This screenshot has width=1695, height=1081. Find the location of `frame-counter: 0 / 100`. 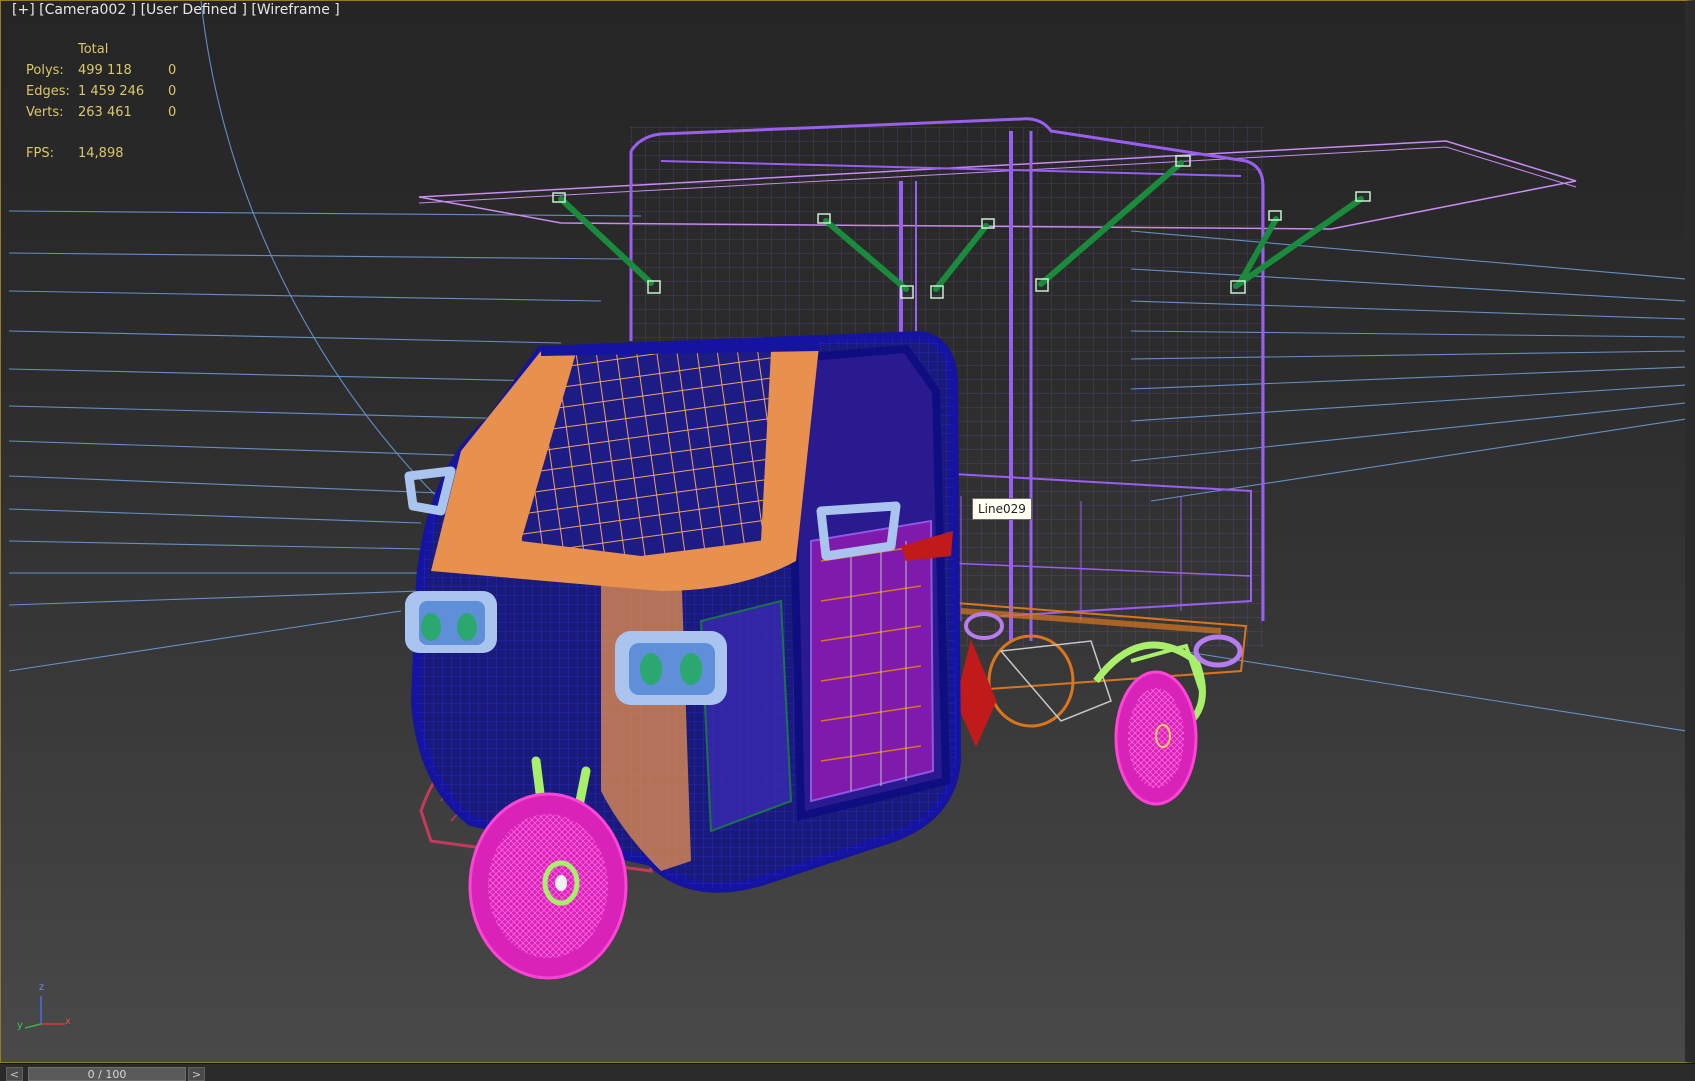

frame-counter: 0 / 100 is located at coordinates (107, 1074).